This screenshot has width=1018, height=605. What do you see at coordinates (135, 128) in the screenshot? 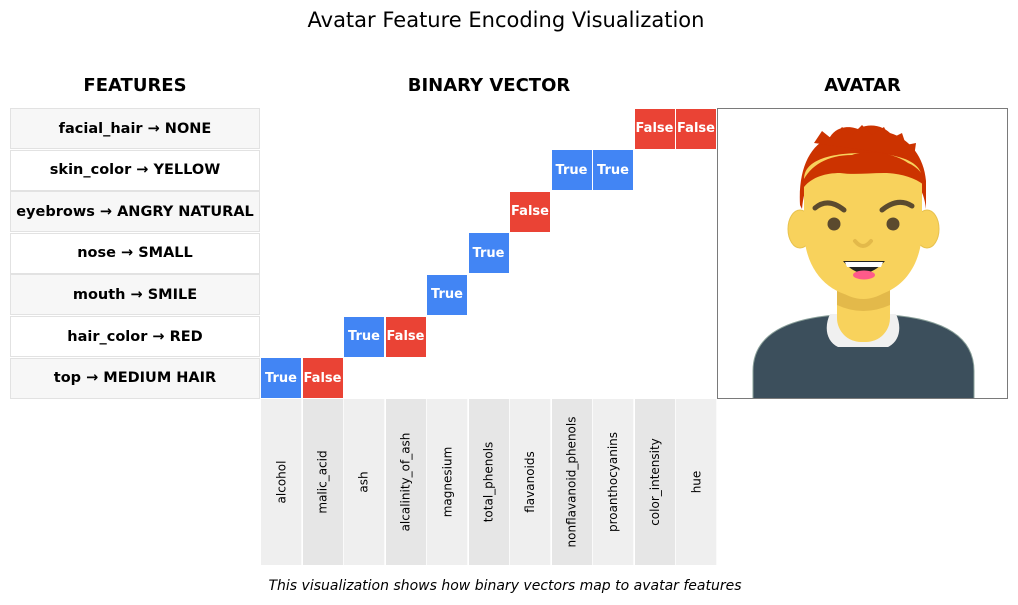
I see `feature-row: facial_hair → NONE` at bounding box center [135, 128].